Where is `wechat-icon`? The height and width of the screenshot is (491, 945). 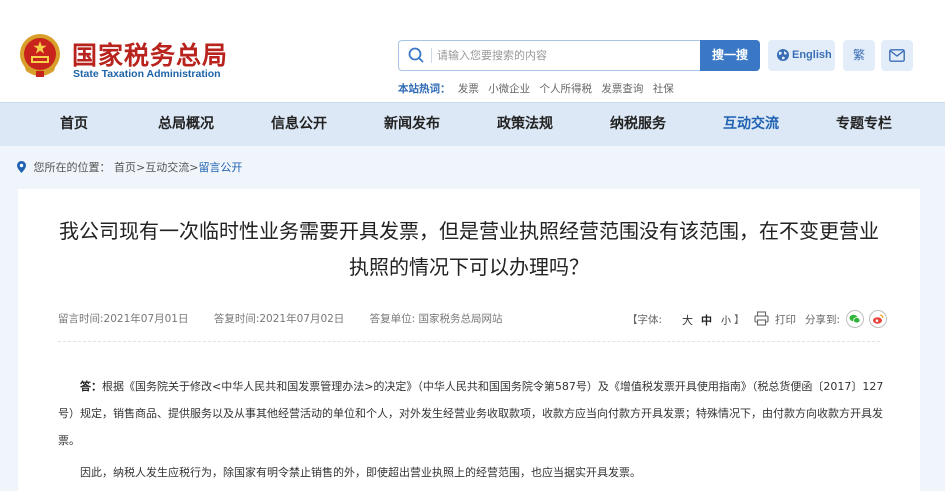 wechat-icon is located at coordinates (855, 319).